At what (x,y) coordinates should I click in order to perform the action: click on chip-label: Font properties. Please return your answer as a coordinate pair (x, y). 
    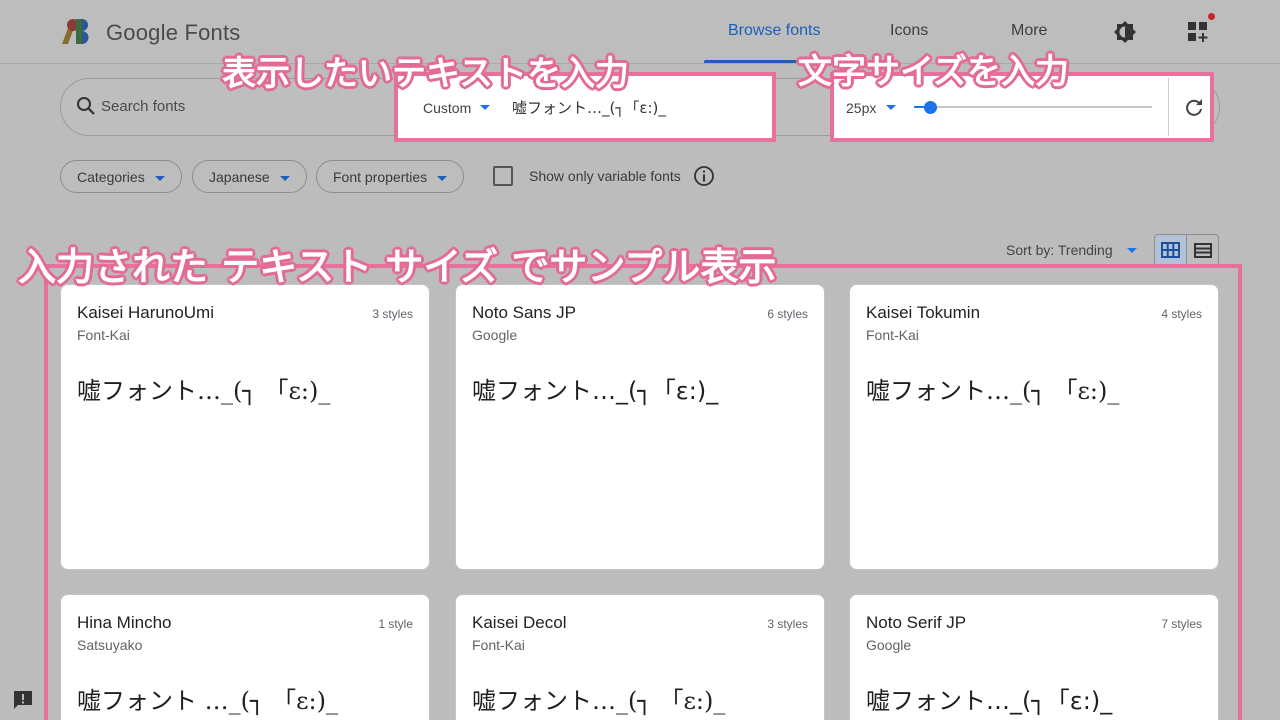
    Looking at the image, I should click on (380, 177).